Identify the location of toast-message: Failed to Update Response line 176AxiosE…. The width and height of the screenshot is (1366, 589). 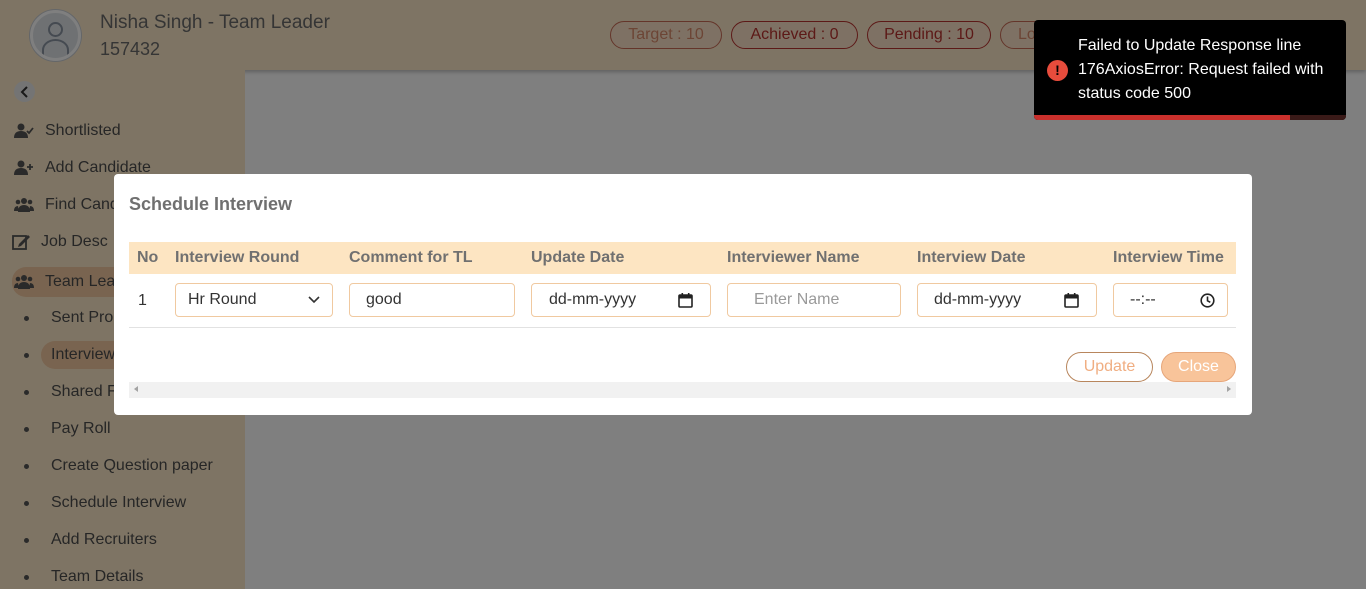
(1201, 69).